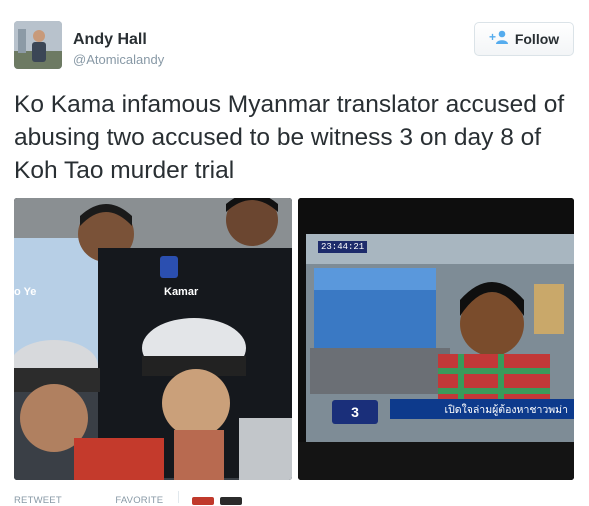  Describe the element at coordinates (343, 247) in the screenshot. I see `tv-timestamp: 23:44:21` at that location.